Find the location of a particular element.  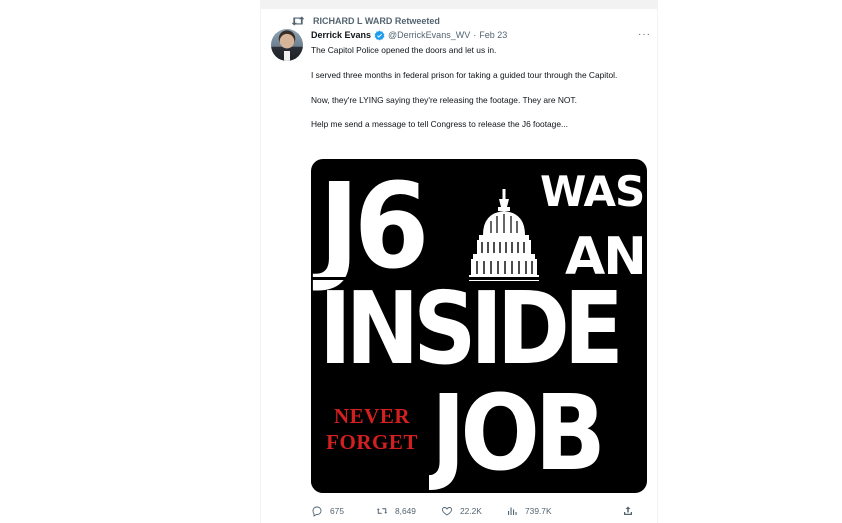

views-icon is located at coordinates (512, 511).